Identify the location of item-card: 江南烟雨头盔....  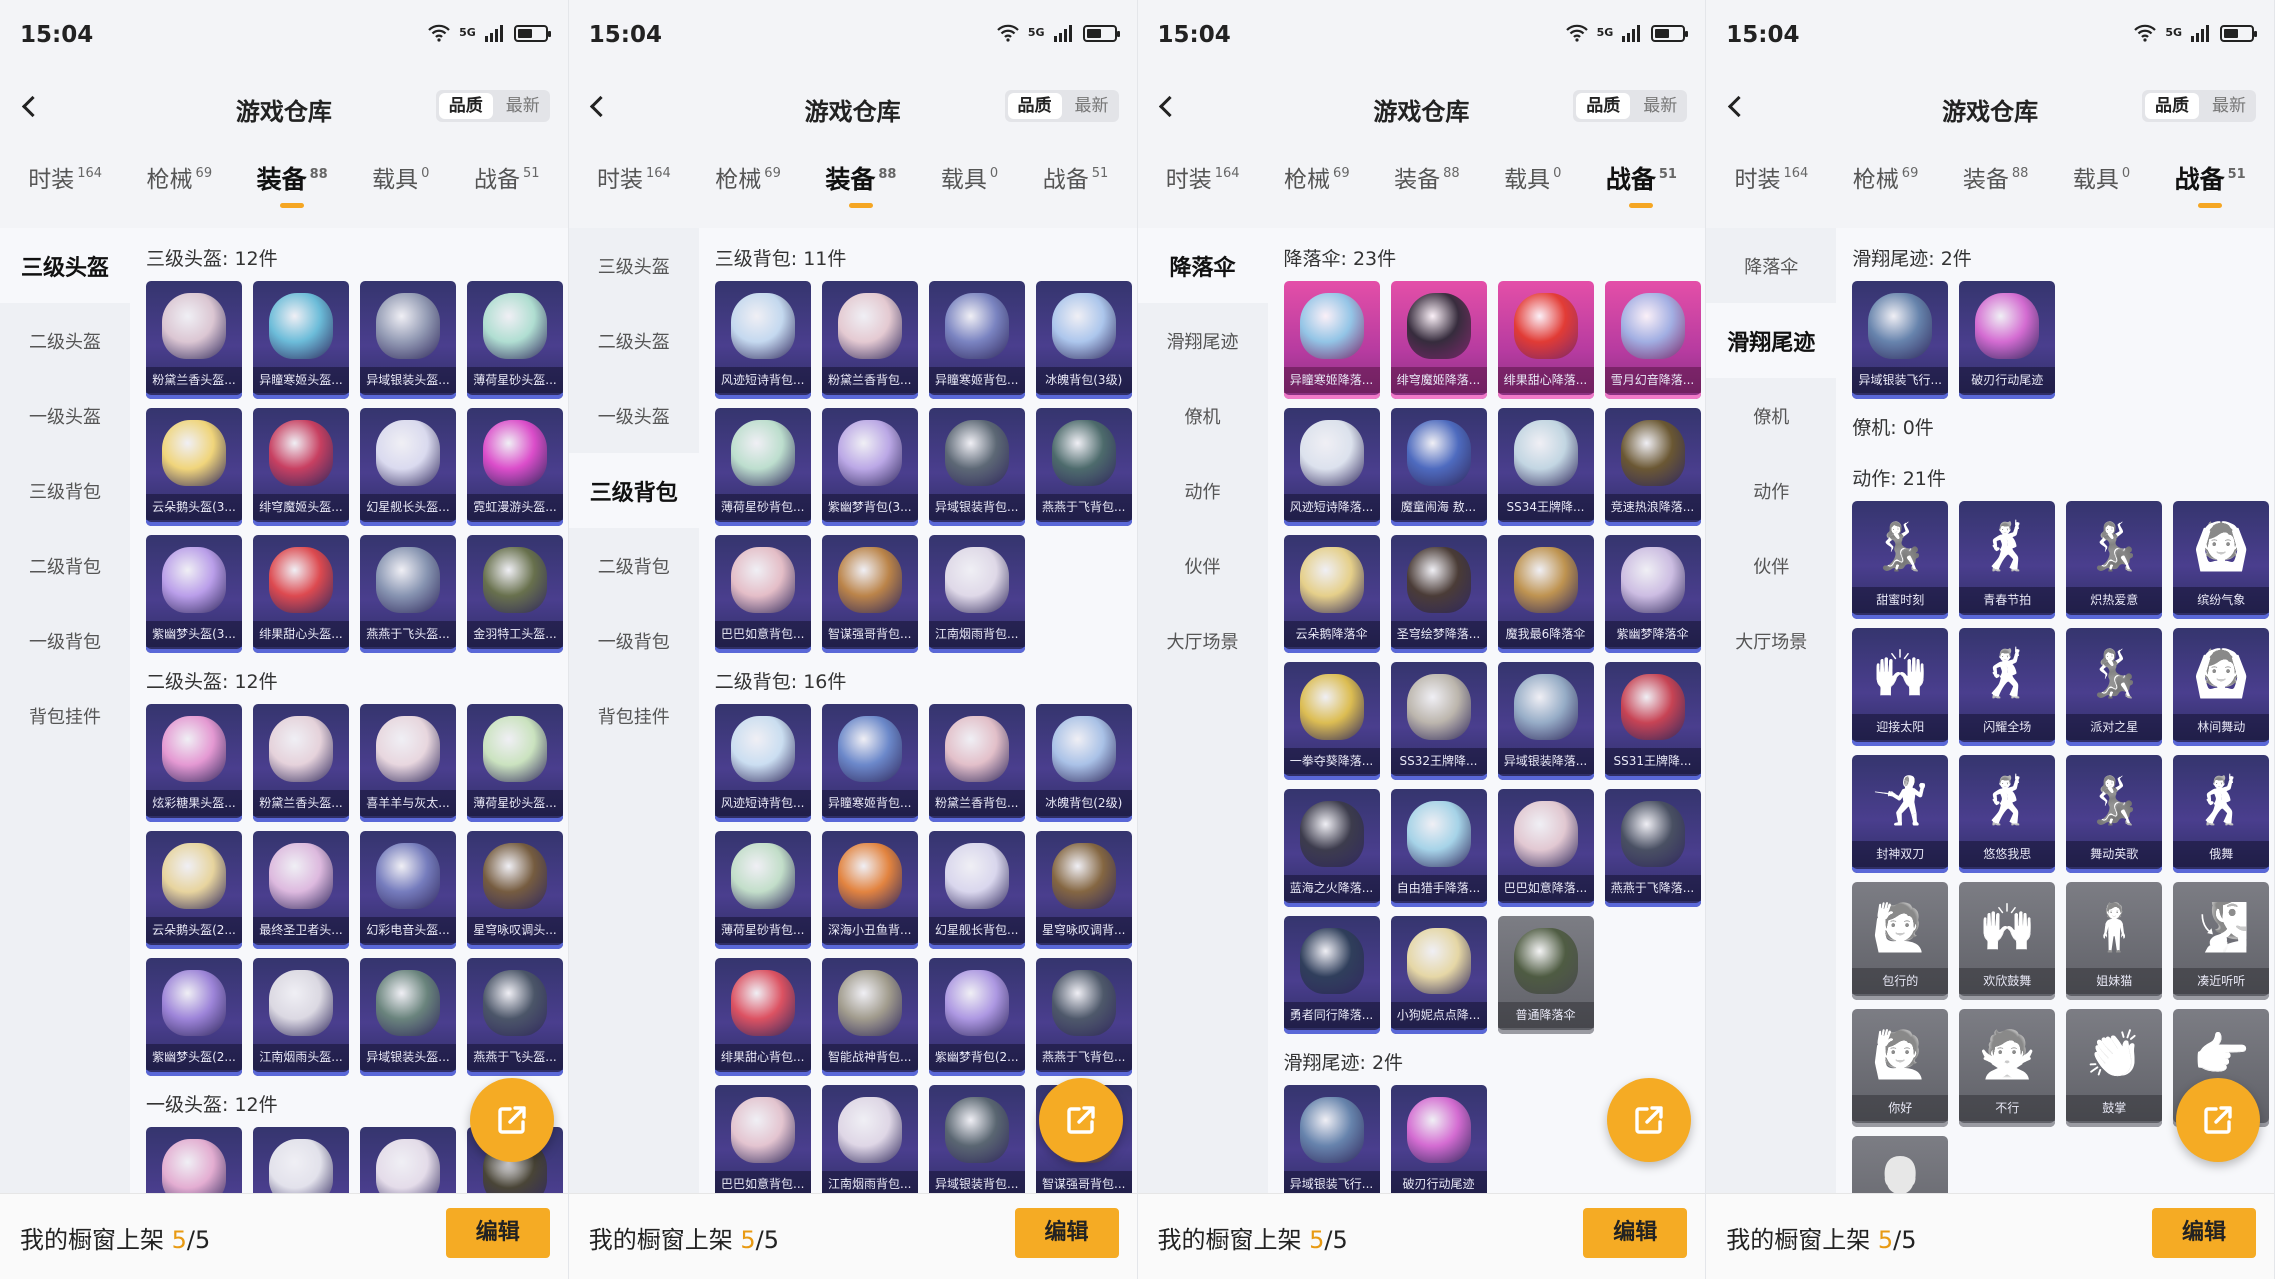
(301, 1017).